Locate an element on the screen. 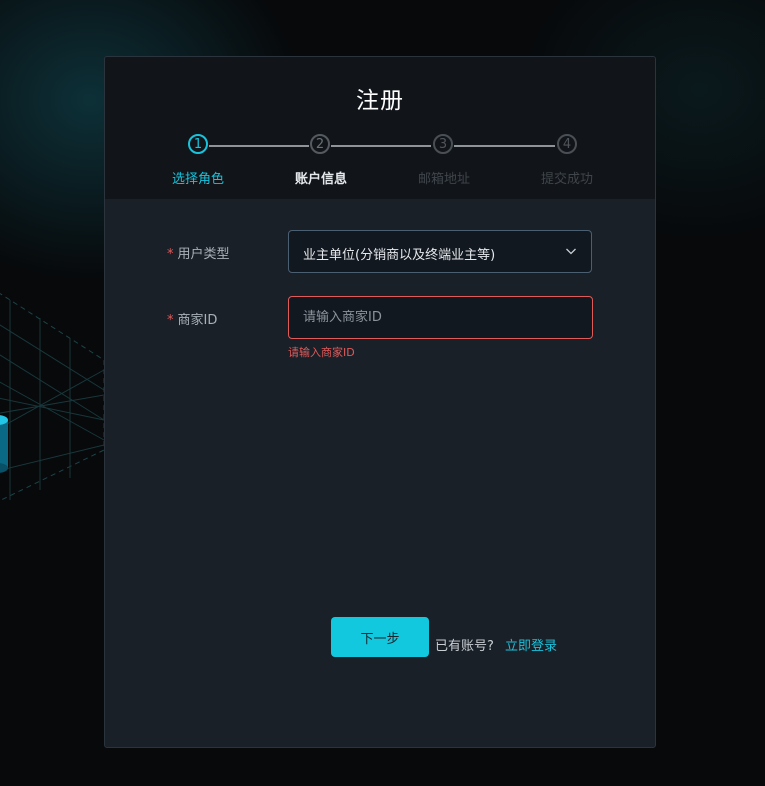 Image resolution: width=765 pixels, height=786 pixels. step-3-number: 3 is located at coordinates (443, 144).